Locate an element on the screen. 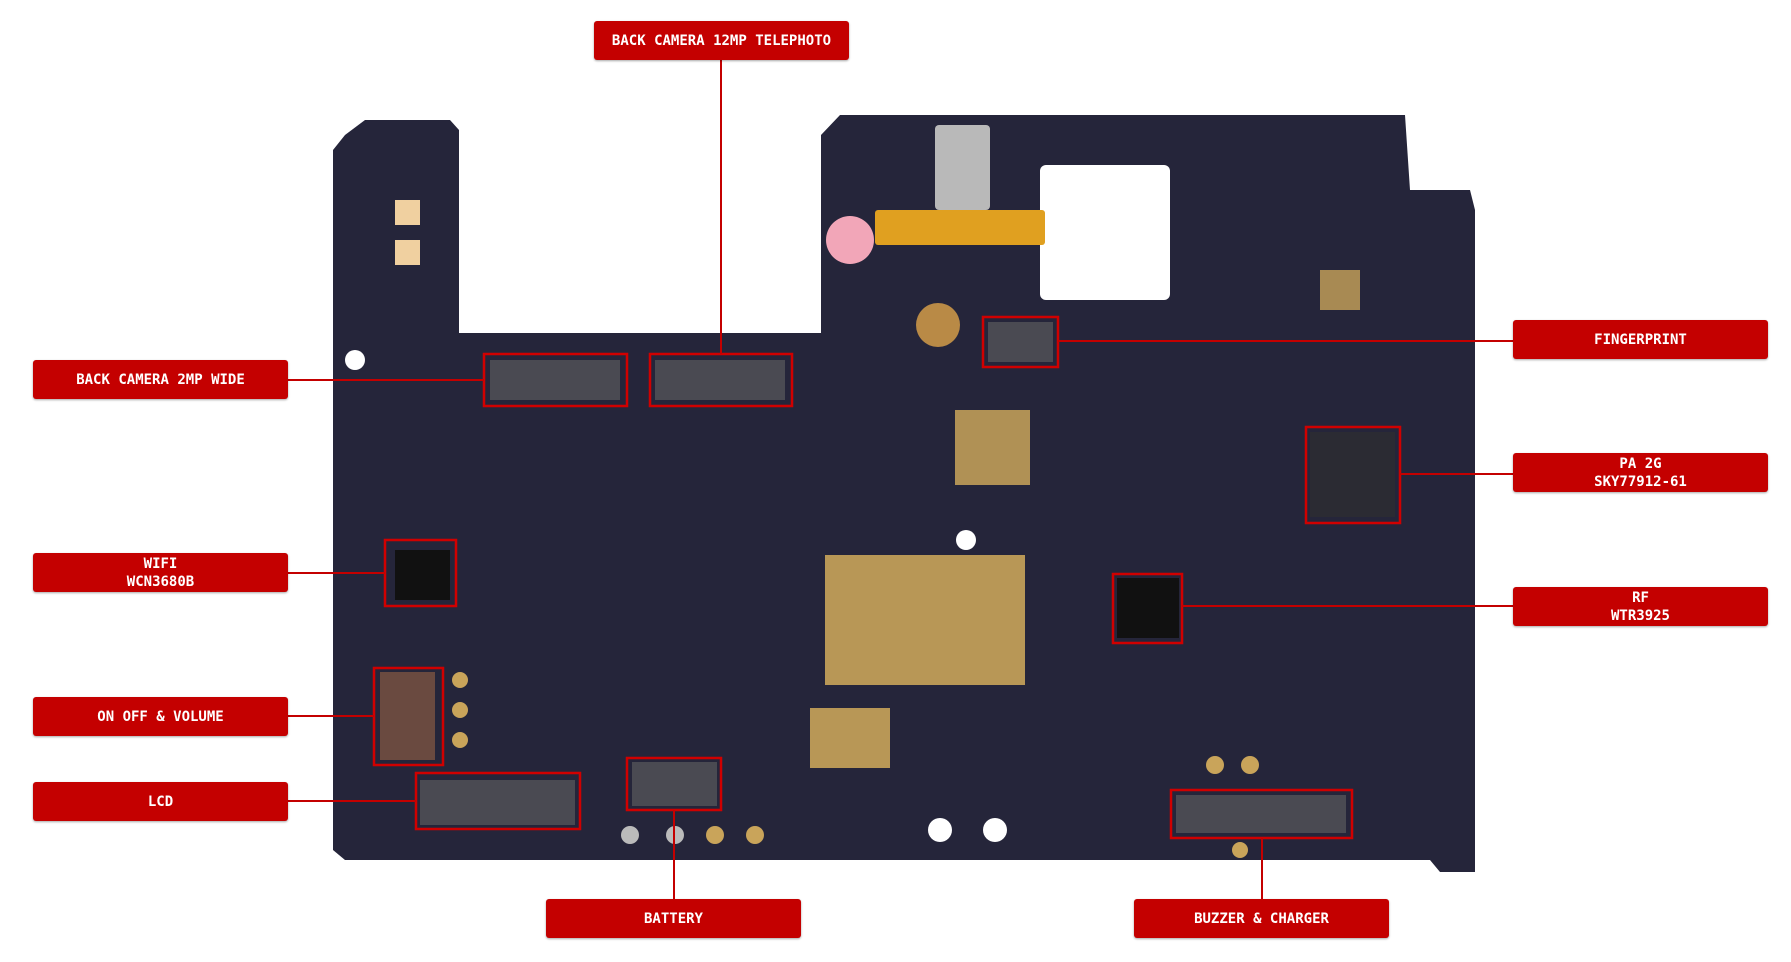  label-back-camera-telephoto: BACK CAMERA 12MP TELEPHOTO is located at coordinates (721, 40).